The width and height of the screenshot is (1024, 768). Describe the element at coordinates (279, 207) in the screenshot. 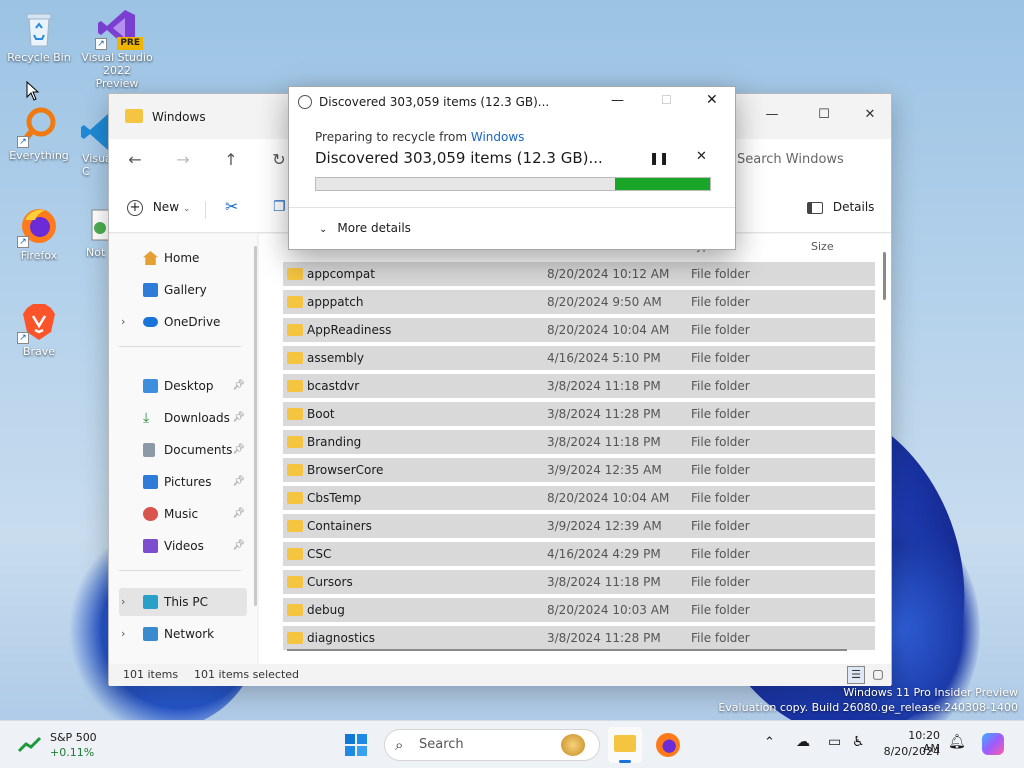

I see `copy-button: ❐` at that location.